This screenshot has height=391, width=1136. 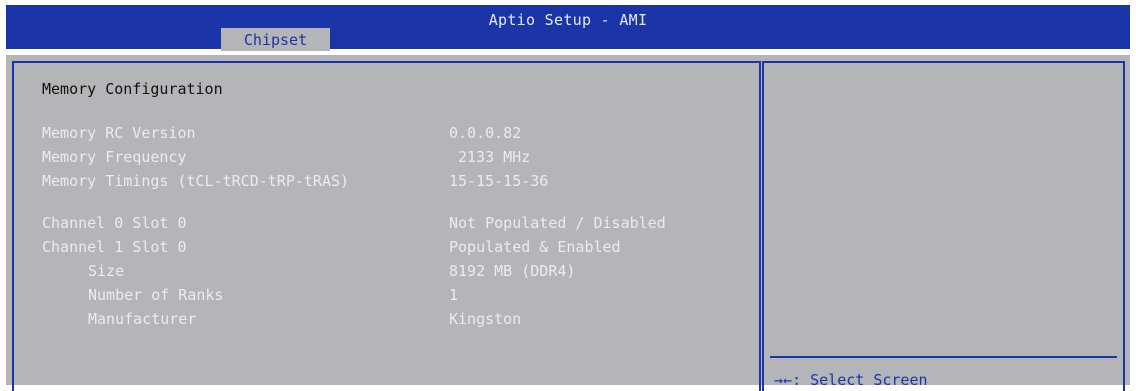 What do you see at coordinates (454, 295) in the screenshot?
I see `number-of-ranks-value: 1` at bounding box center [454, 295].